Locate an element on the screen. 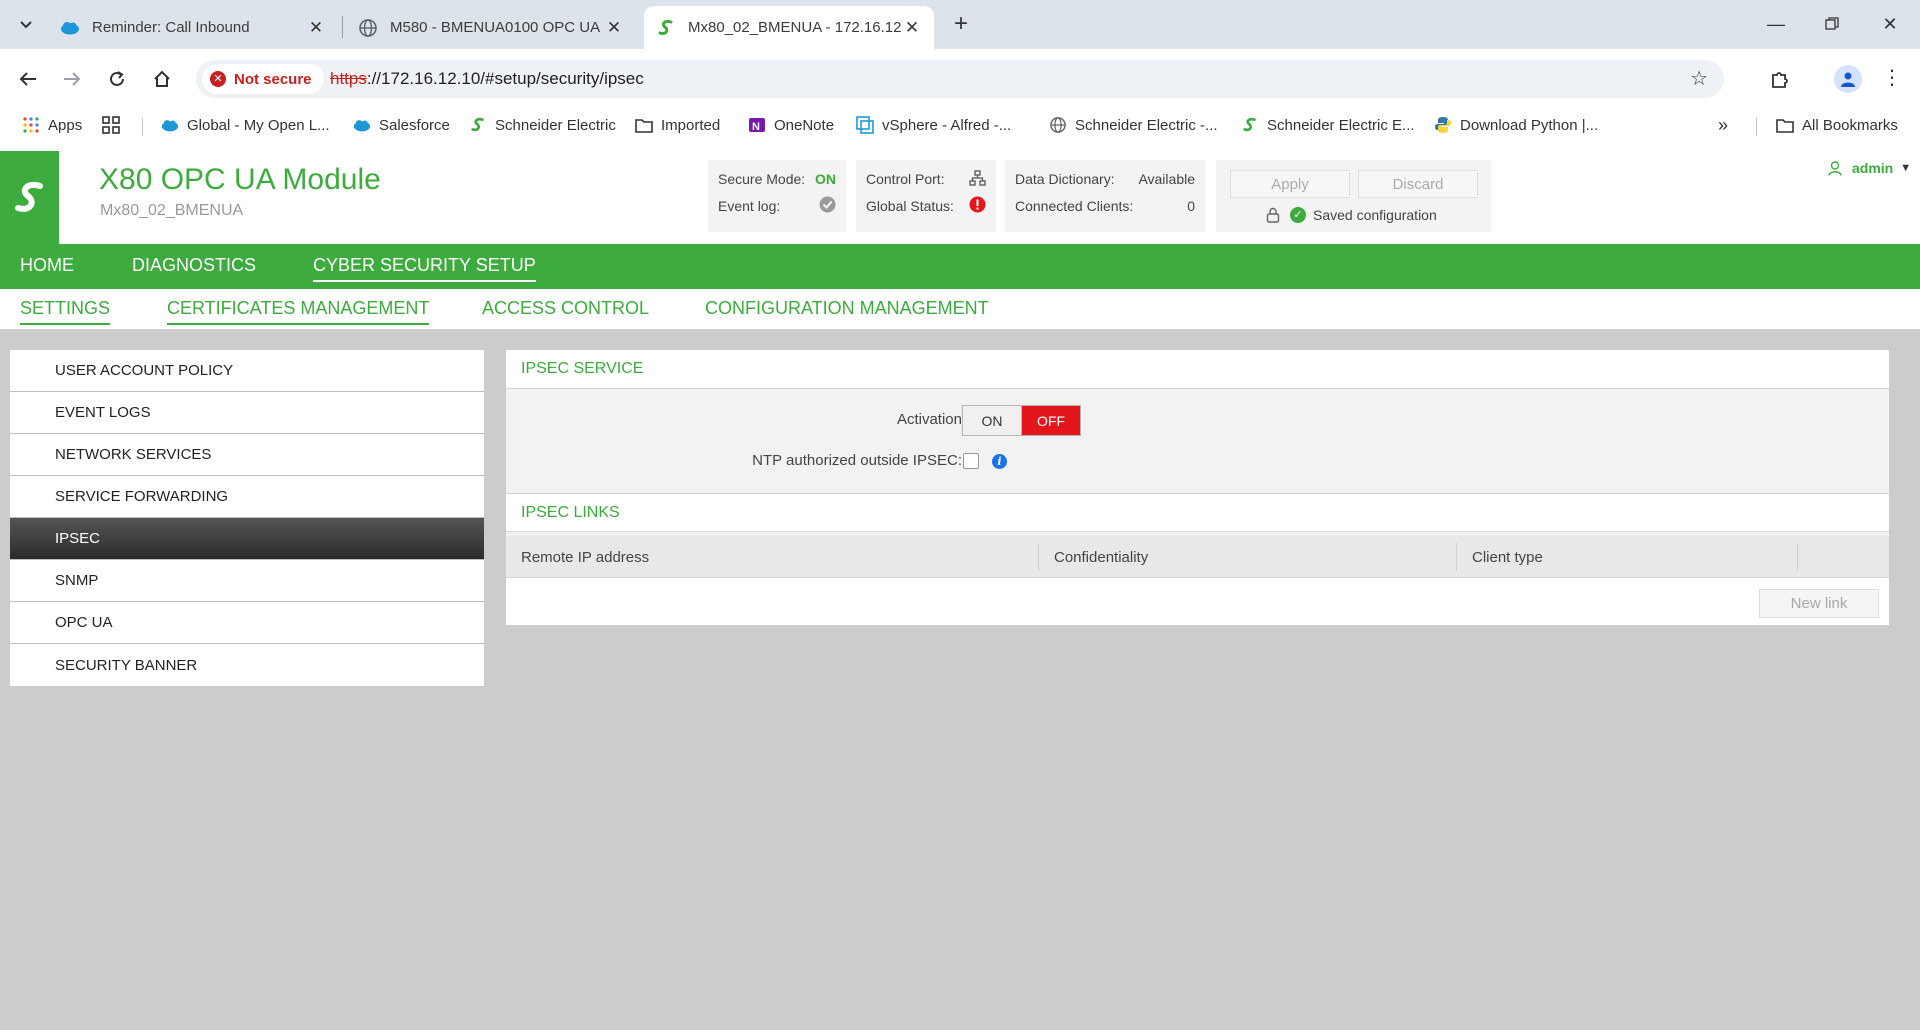 This screenshot has height=1030, width=1920. tab-title: Mx80_02_BMENUA - 172.16.12. is located at coordinates (795, 27).